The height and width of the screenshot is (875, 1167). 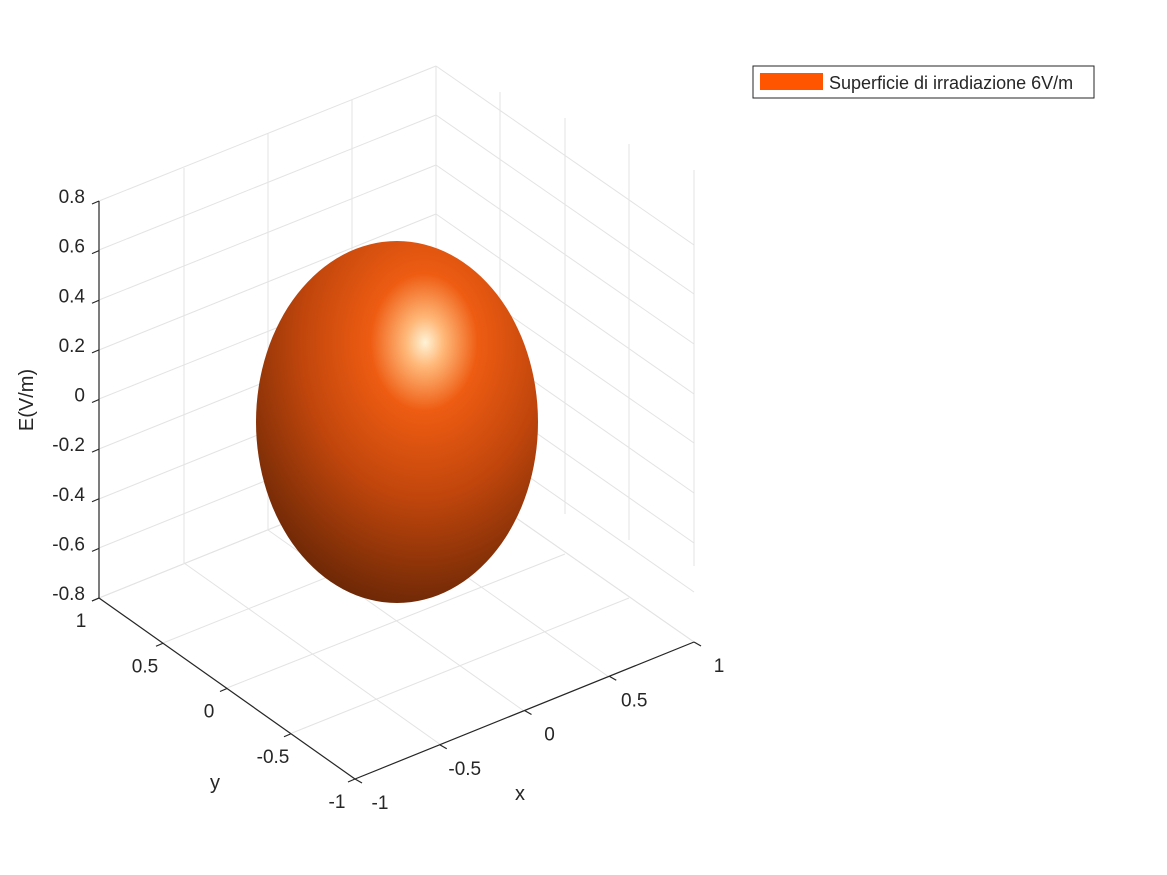 I want to click on legend-label: Superficie di irradiazione 6V/m, so click(x=951, y=83).